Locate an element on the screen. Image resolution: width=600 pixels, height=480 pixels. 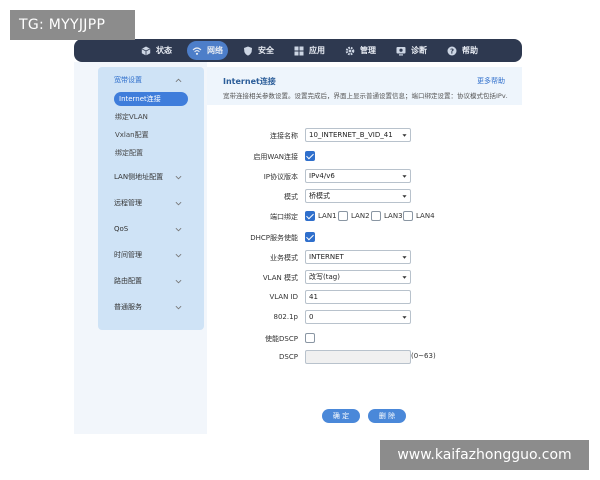
sidebar-group-label: 远程管理 is located at coordinates (128, 203).